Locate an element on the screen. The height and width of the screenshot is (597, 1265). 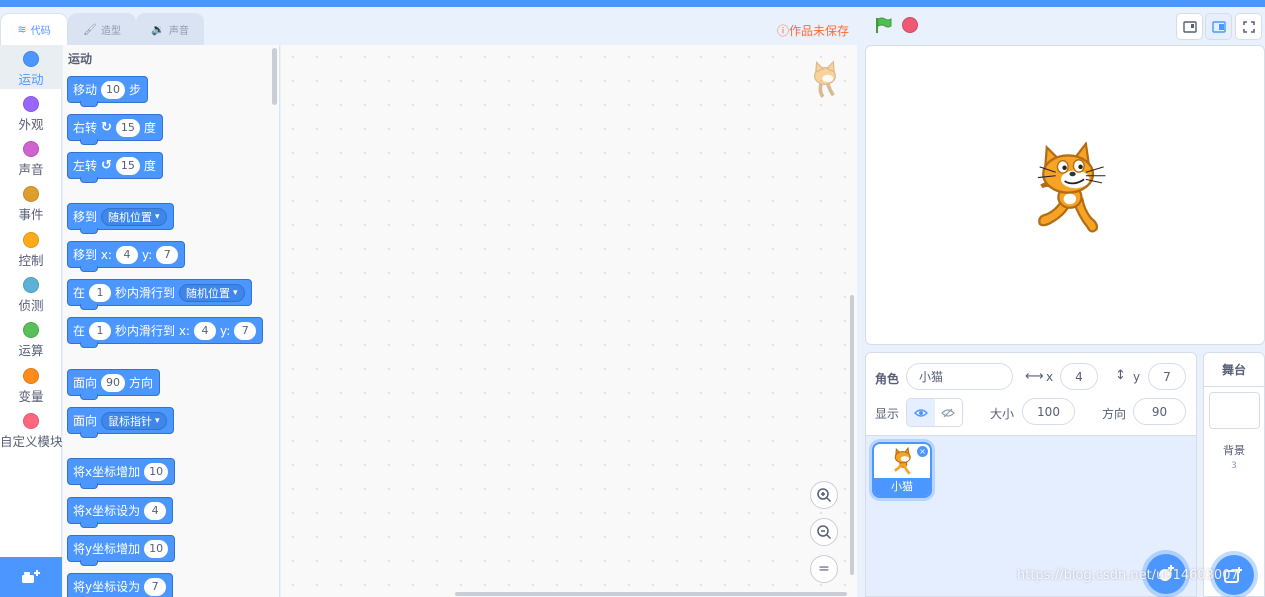
show-label: 显示 is located at coordinates (887, 414).